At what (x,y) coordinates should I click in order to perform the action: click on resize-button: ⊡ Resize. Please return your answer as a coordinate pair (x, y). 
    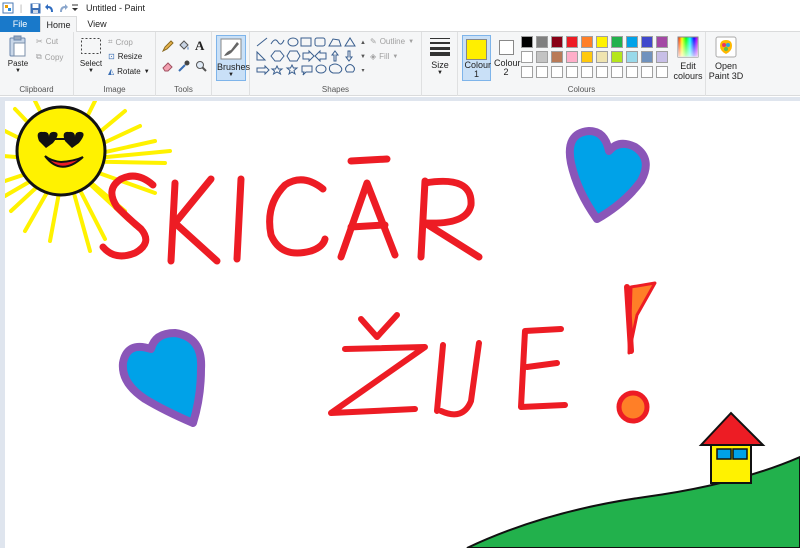
    Looking at the image, I should click on (125, 56).